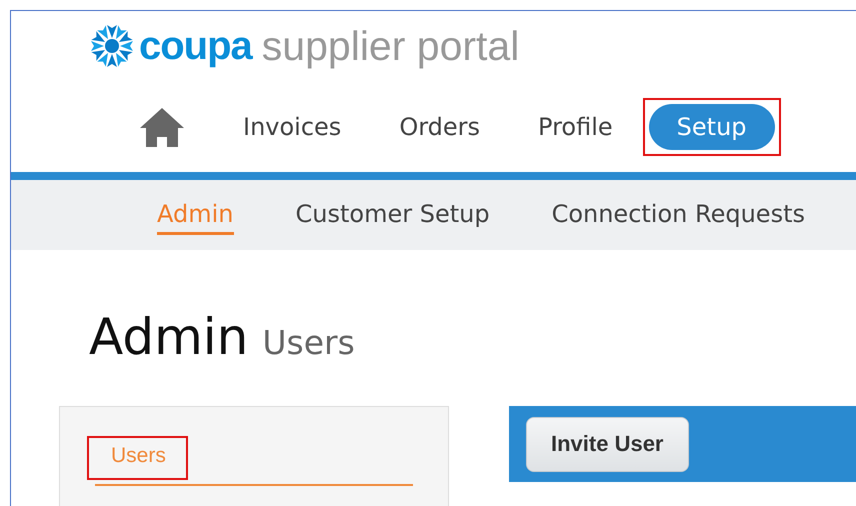 The height and width of the screenshot is (506, 856). What do you see at coordinates (393, 215) in the screenshot?
I see `subnav-tab: Customer Setup` at bounding box center [393, 215].